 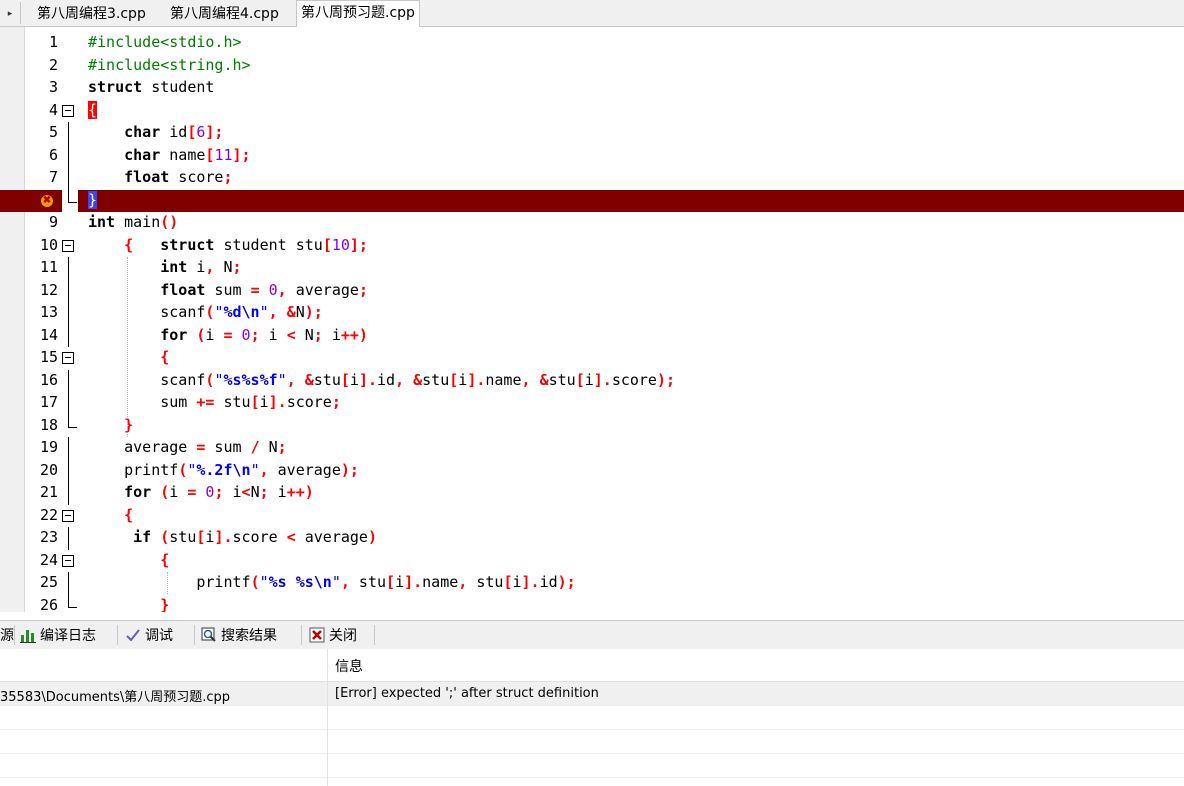 I want to click on fold-end-marker, so click(x=72, y=421).